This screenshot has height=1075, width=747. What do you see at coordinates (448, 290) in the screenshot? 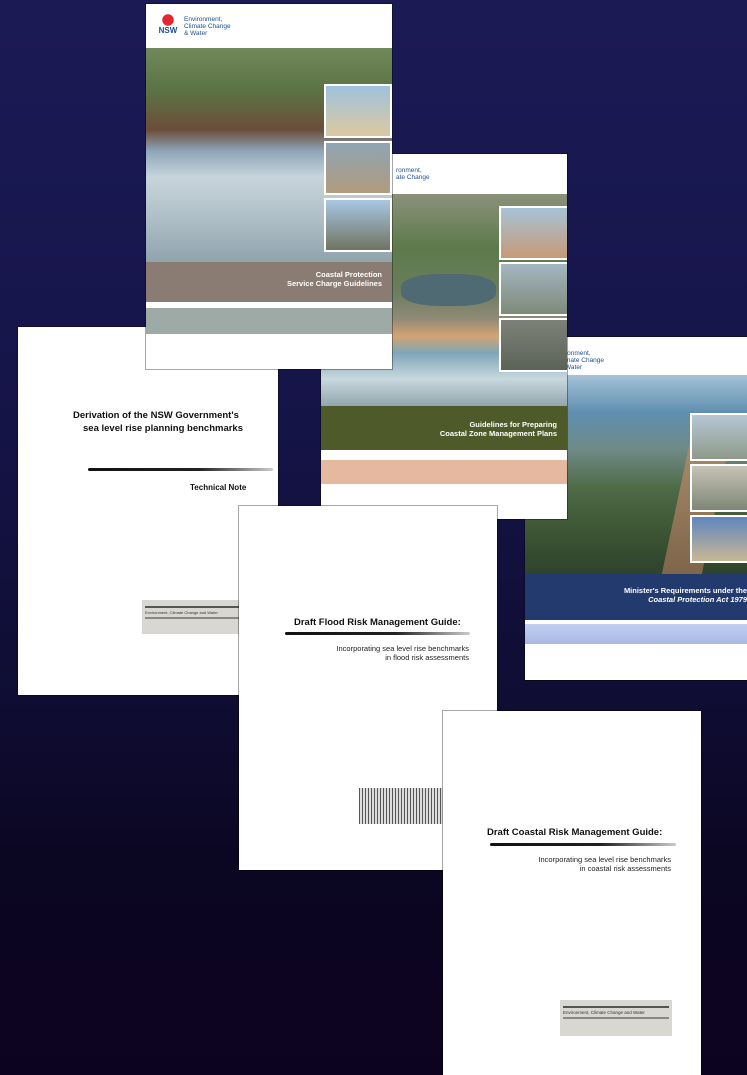
I see `czmp-lake` at bounding box center [448, 290].